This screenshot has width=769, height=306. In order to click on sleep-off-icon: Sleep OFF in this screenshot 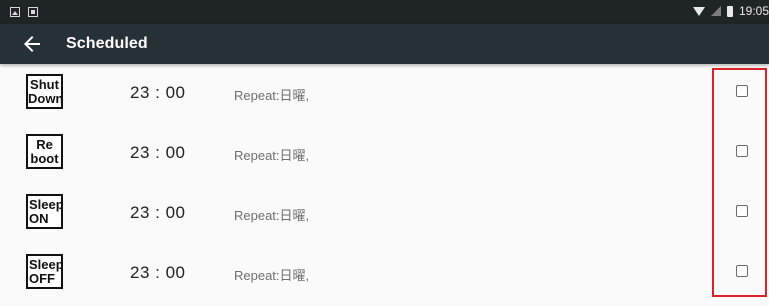, I will do `click(44, 271)`.